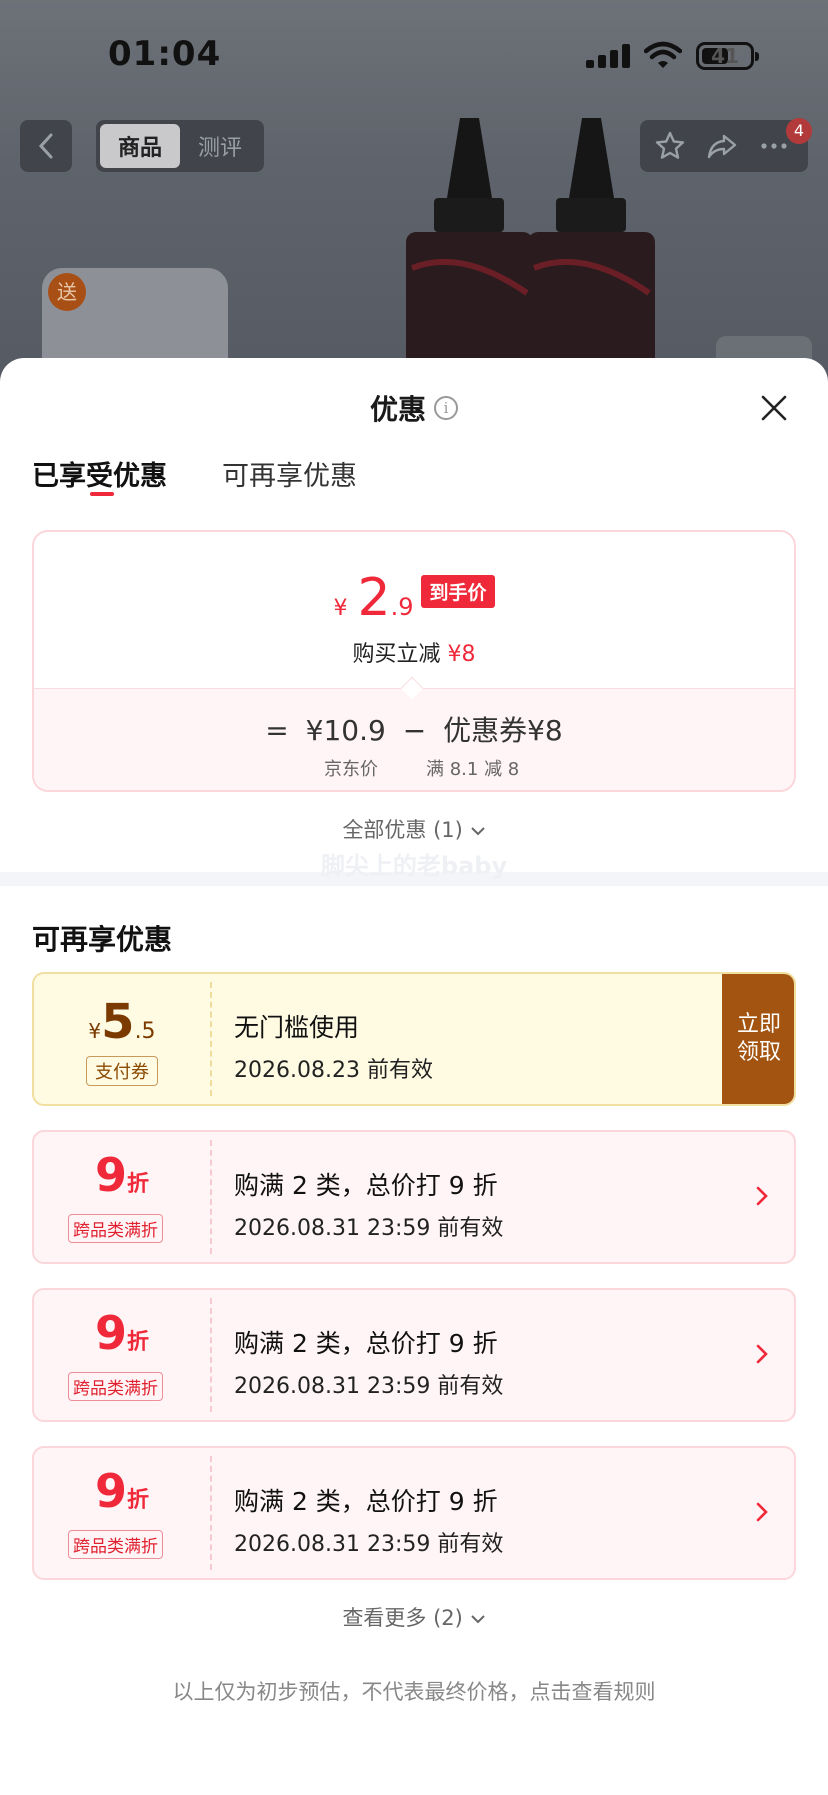  Describe the element at coordinates (446, 408) in the screenshot. I see `info-icon: i` at that location.